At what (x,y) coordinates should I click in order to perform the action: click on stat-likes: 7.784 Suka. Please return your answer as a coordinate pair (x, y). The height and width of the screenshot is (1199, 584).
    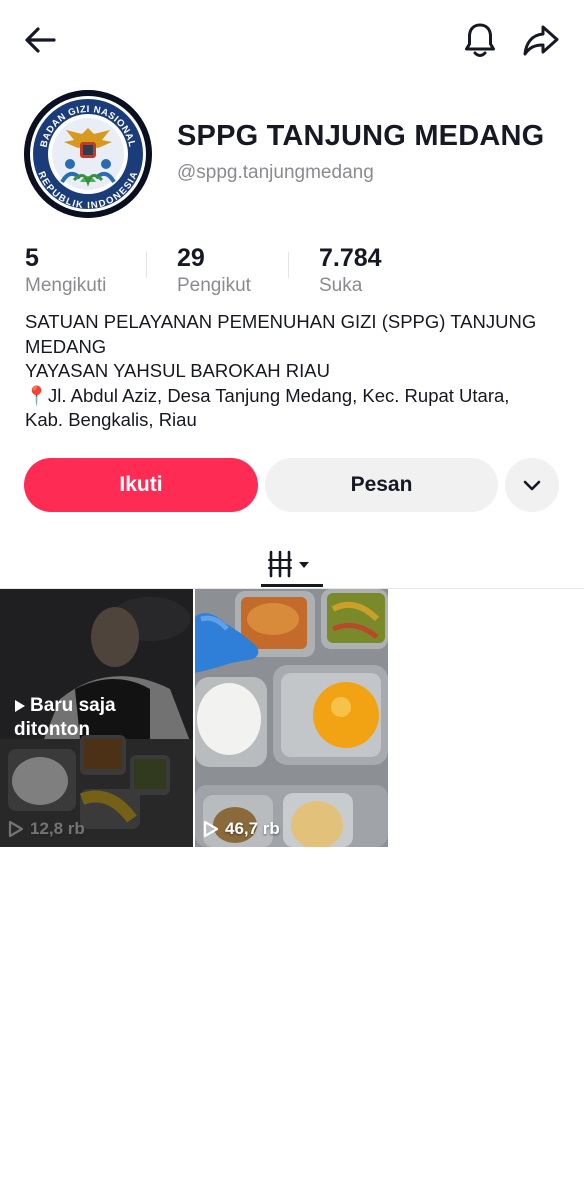
    Looking at the image, I should click on (350, 270).